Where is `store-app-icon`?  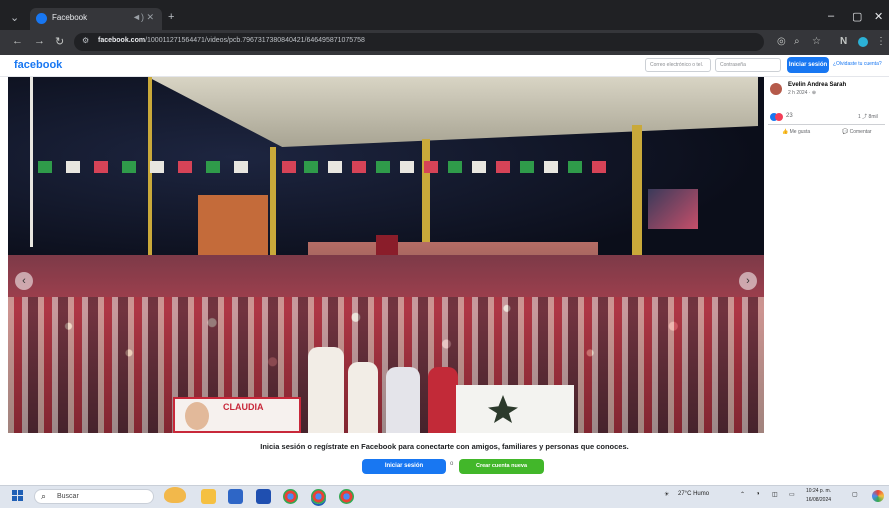
store-app-icon is located at coordinates (235, 496).